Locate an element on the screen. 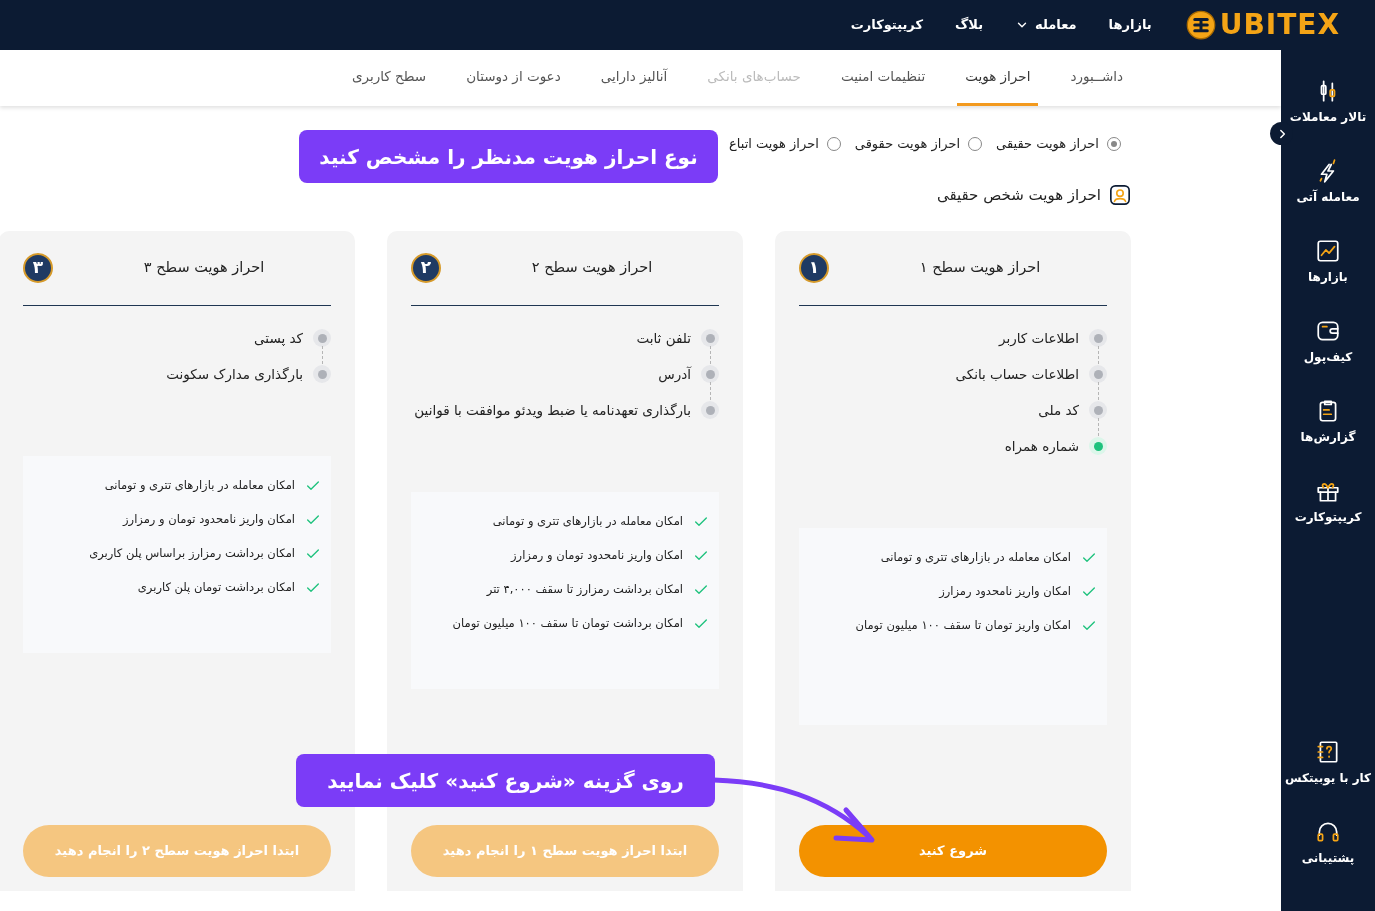  callout-label: روی گزینه «شروع کنید» کلیک نمایید is located at coordinates (505, 780).